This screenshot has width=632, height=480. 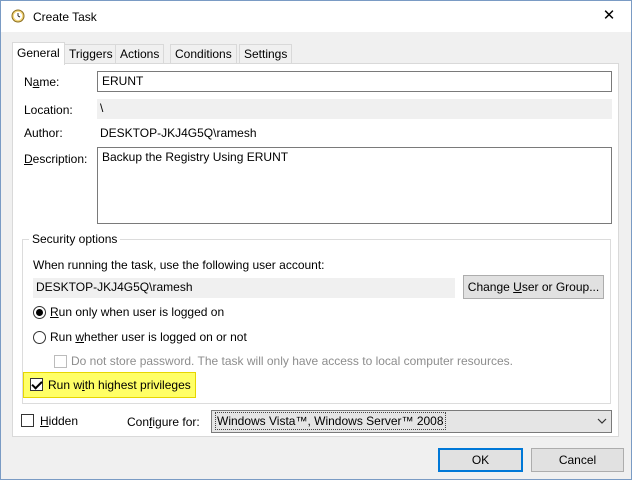 What do you see at coordinates (316, 16) in the screenshot?
I see `title-bar: Create Task ✕` at bounding box center [316, 16].